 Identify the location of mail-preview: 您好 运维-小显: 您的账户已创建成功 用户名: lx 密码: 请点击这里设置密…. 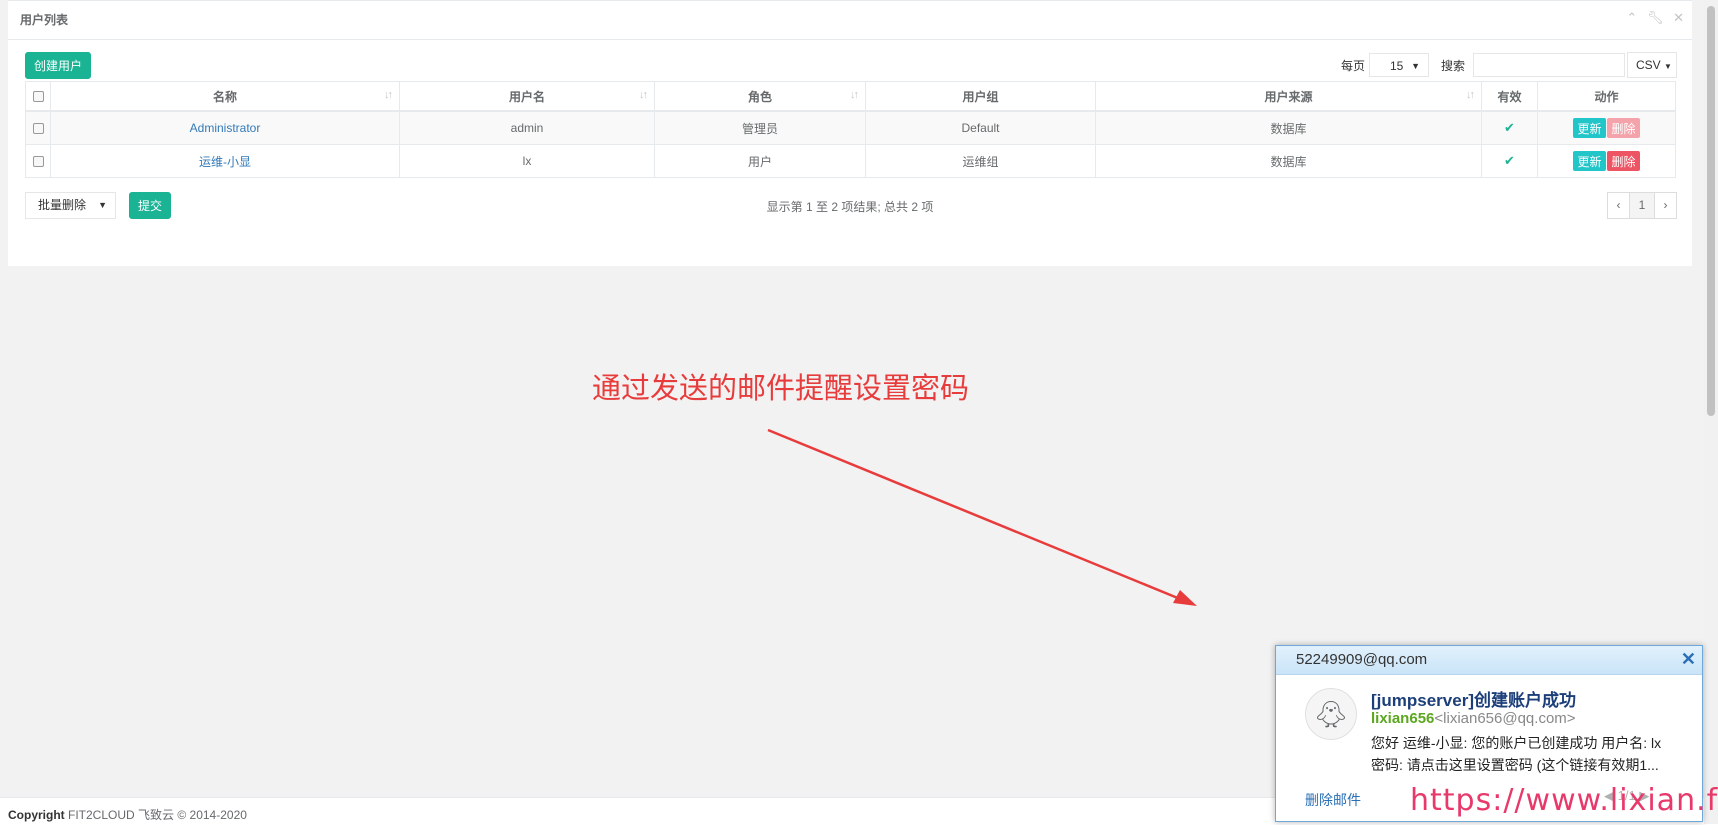
(1531, 754).